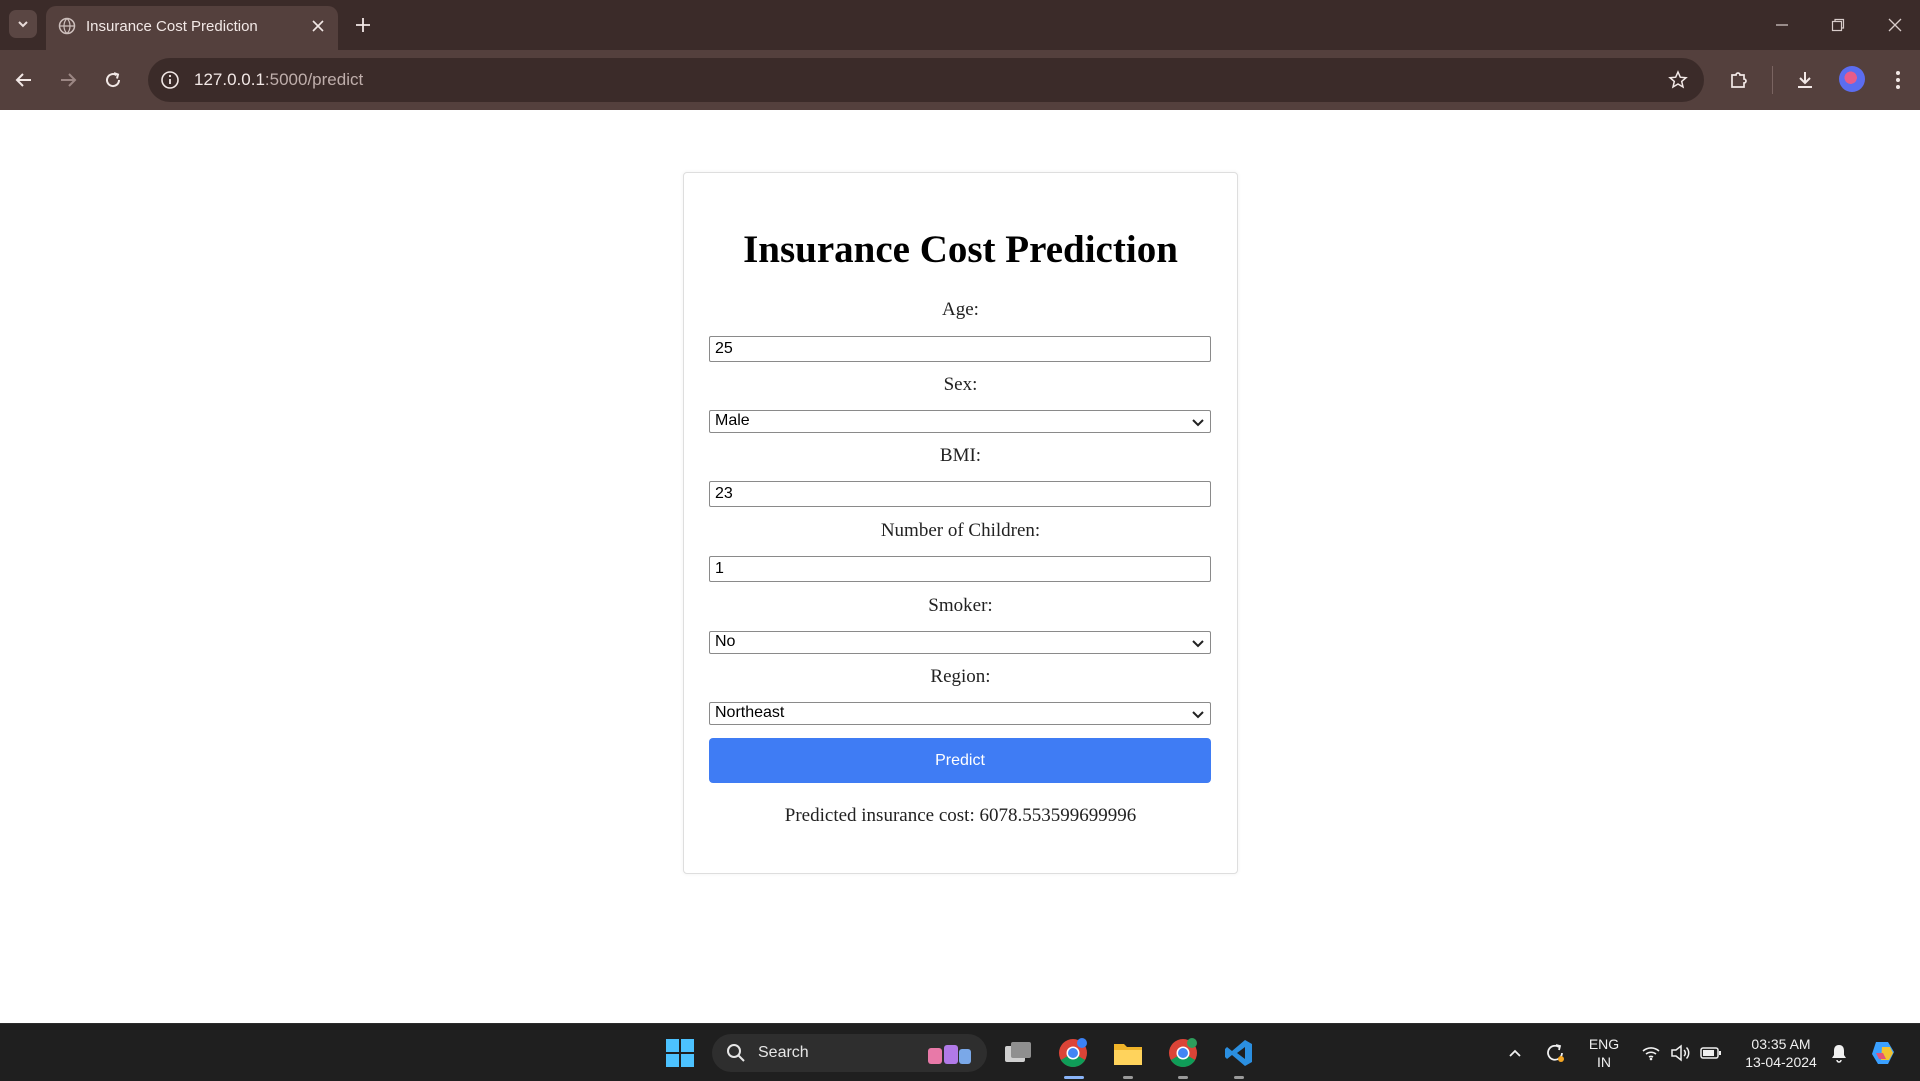  I want to click on notification-bell-icon, so click(1839, 1053).